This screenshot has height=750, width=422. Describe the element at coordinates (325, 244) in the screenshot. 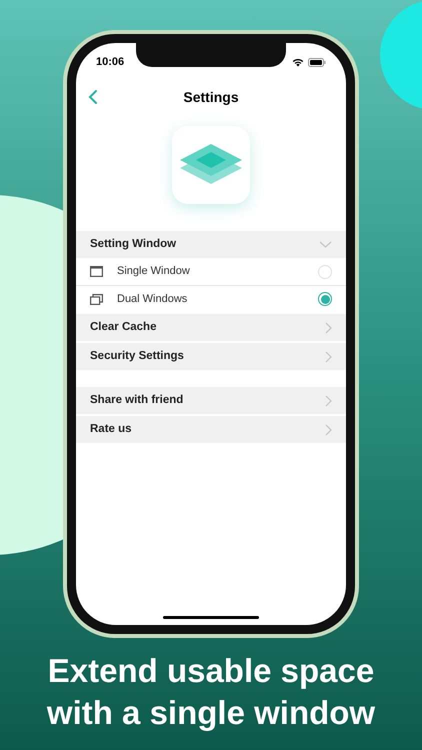

I see `chevron-down-icon` at that location.